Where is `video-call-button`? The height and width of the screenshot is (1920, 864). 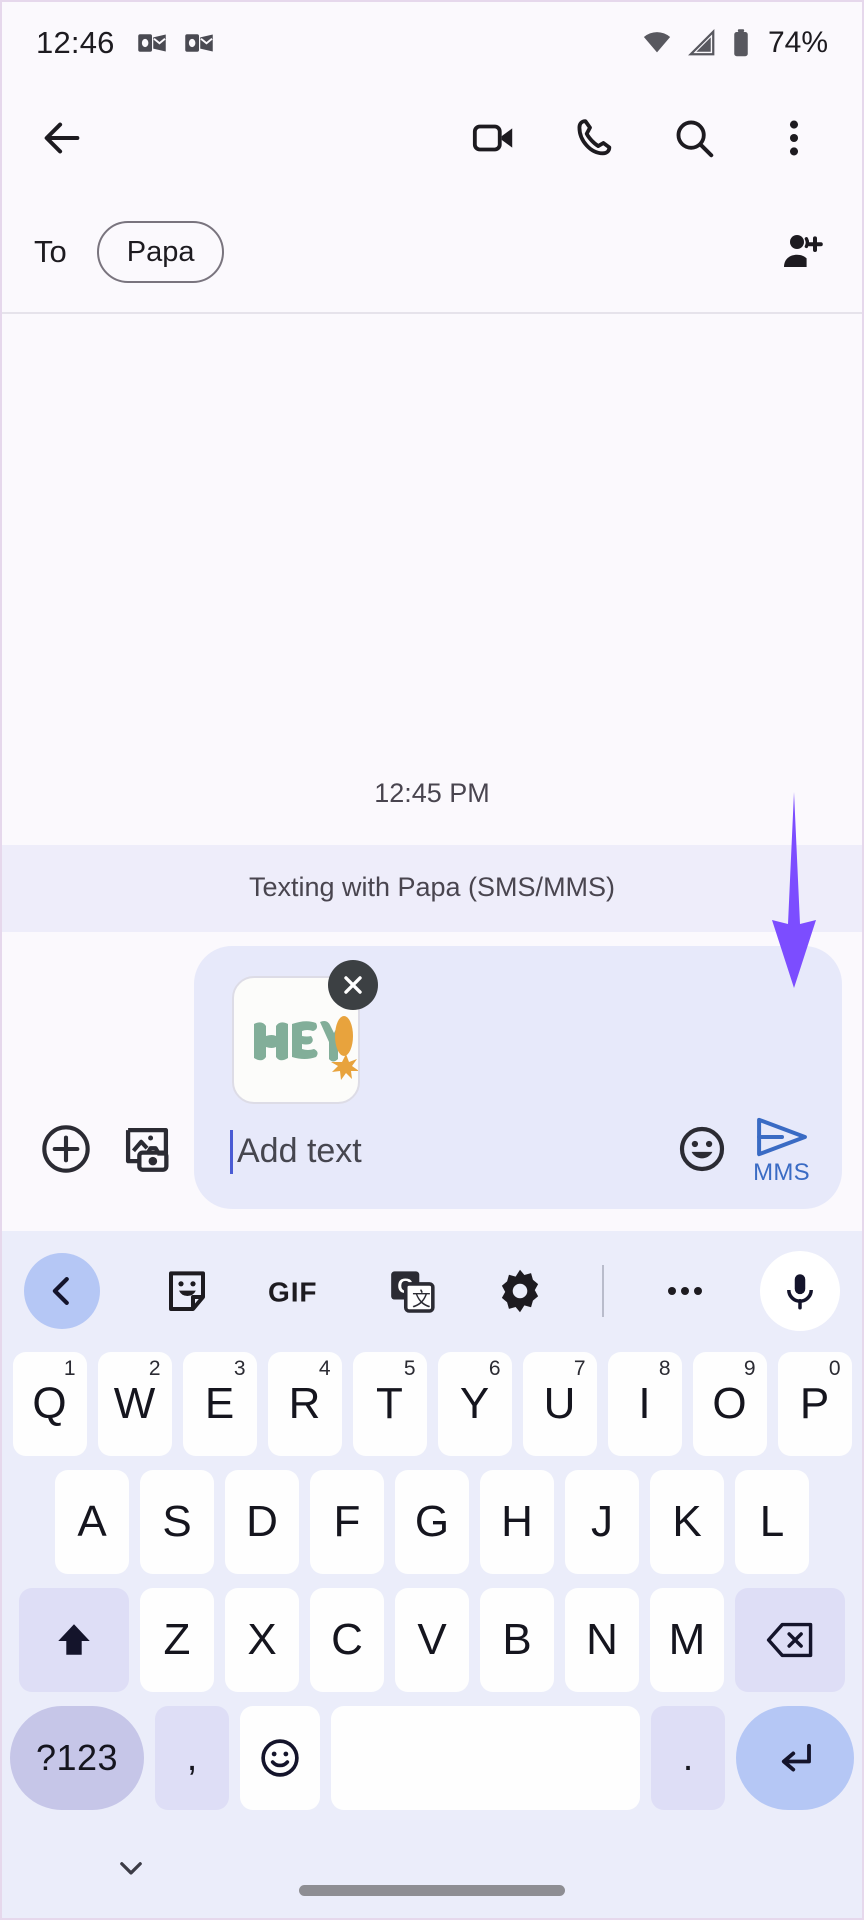 video-call-button is located at coordinates (494, 138).